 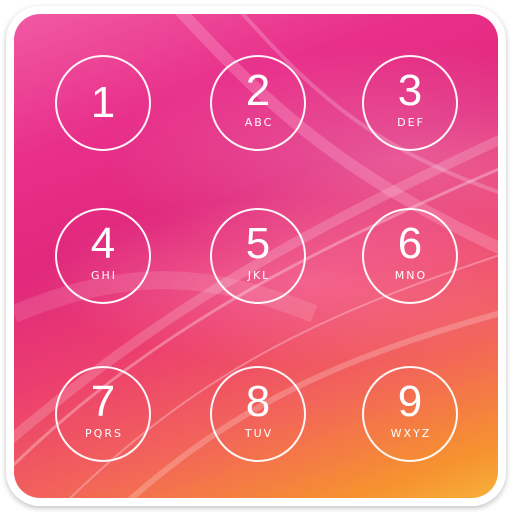 I want to click on key-2: 2 ABC, so click(x=258, y=103).